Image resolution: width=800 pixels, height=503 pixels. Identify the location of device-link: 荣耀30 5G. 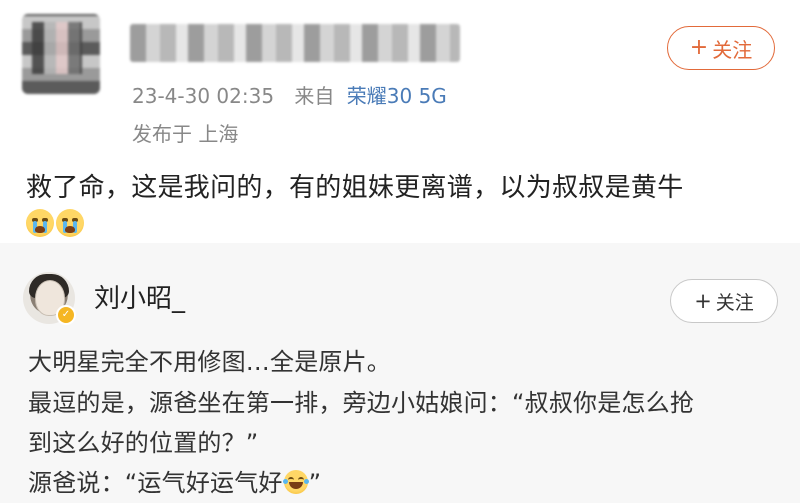
(397, 96).